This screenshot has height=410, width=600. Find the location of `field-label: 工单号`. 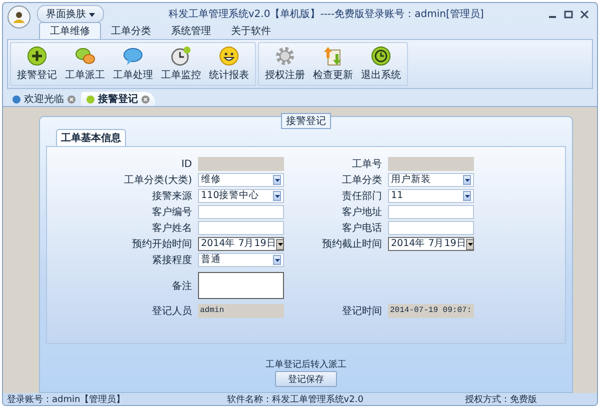

field-label: 工单号 is located at coordinates (366, 164).